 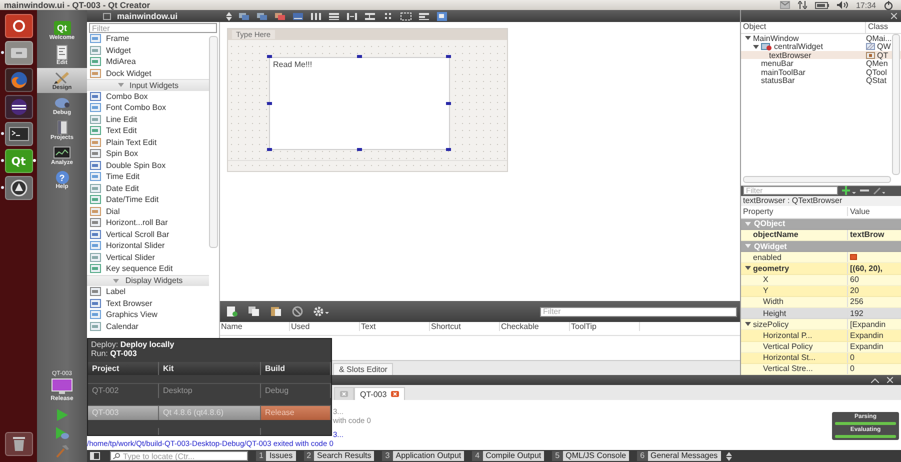 What do you see at coordinates (296, 390) in the screenshot?
I see `build-option: Debug` at bounding box center [296, 390].